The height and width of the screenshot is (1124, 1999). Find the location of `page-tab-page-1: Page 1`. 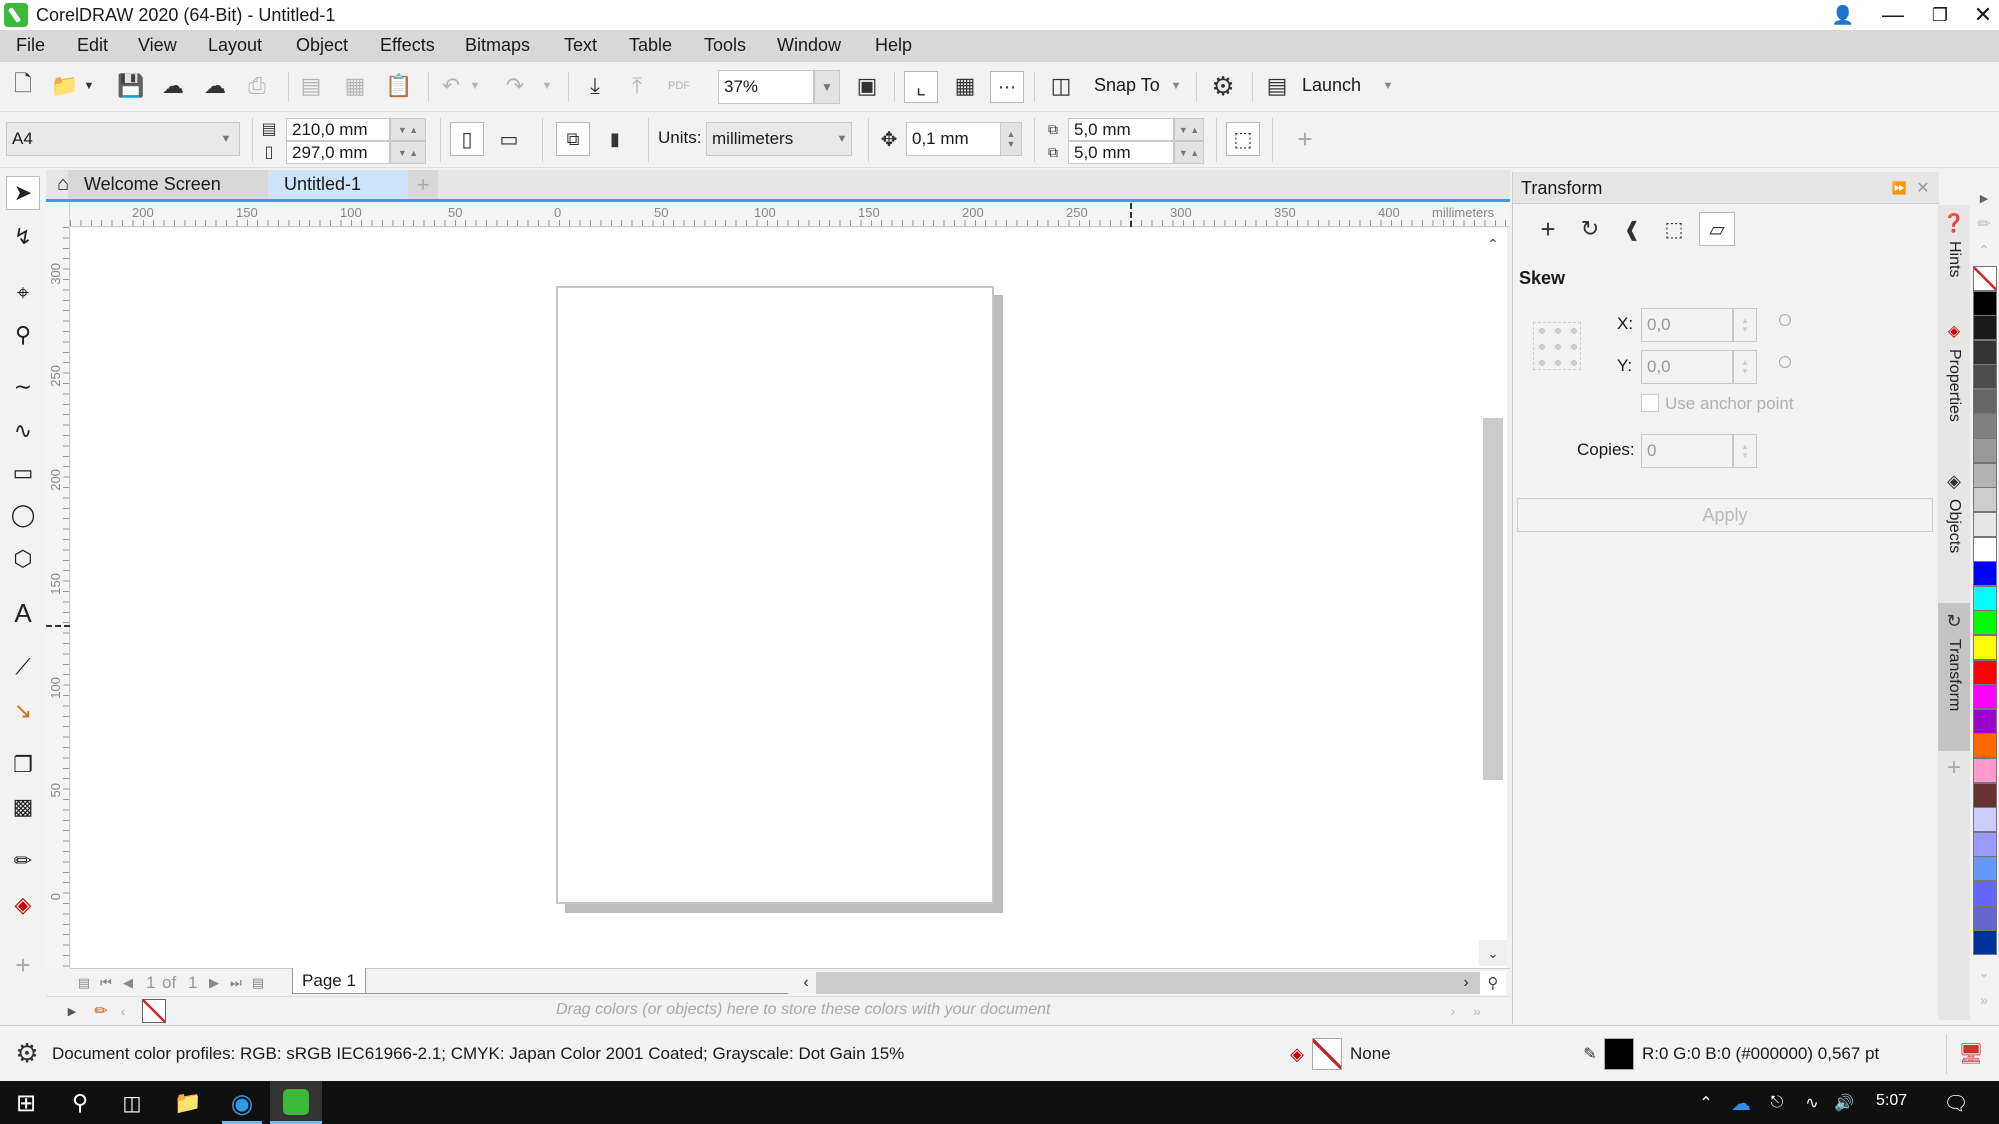

page-tab-page-1: Page 1 is located at coordinates (329, 981).